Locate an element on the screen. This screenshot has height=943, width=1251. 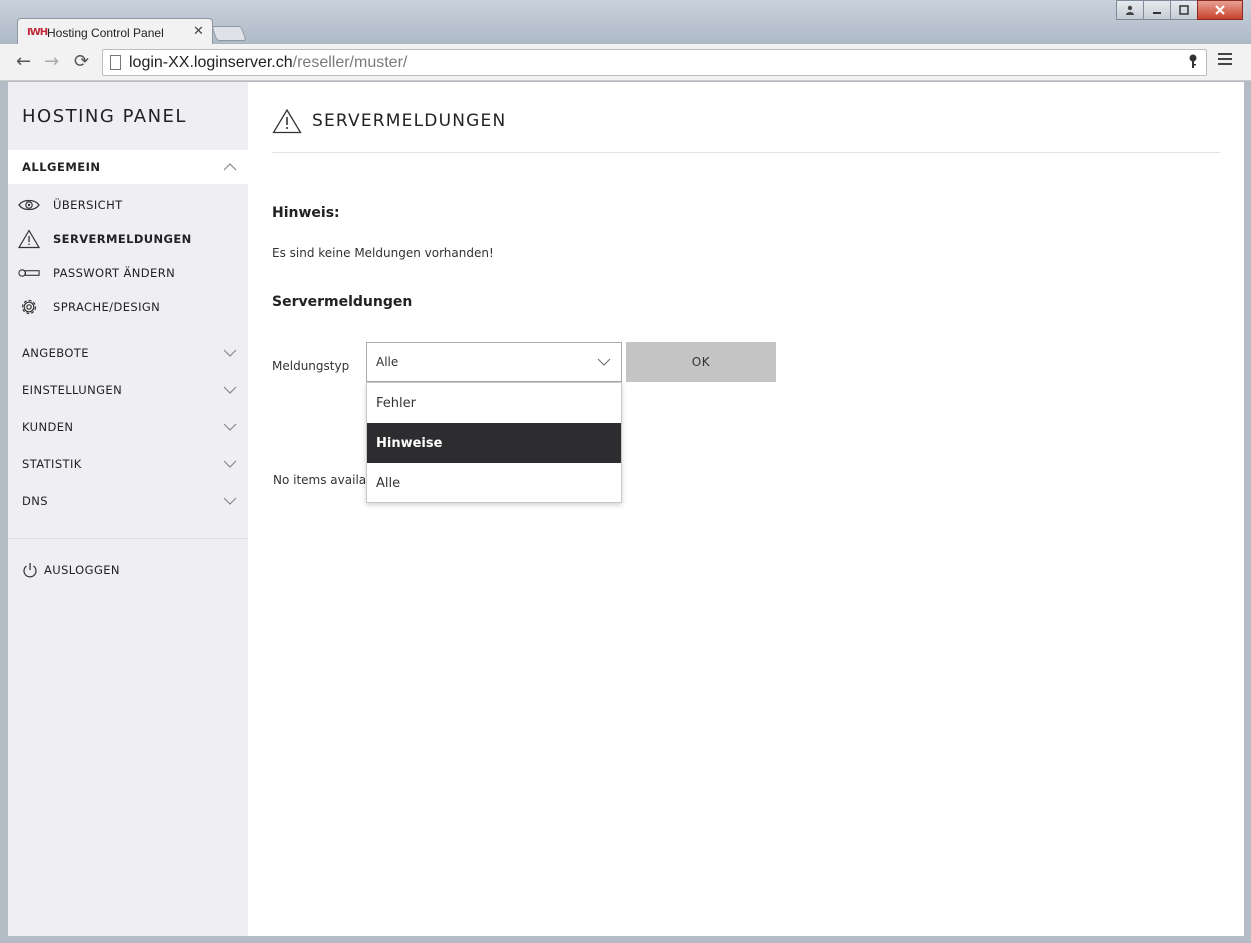
hinweis-heading: Hinweis: is located at coordinates (306, 213).